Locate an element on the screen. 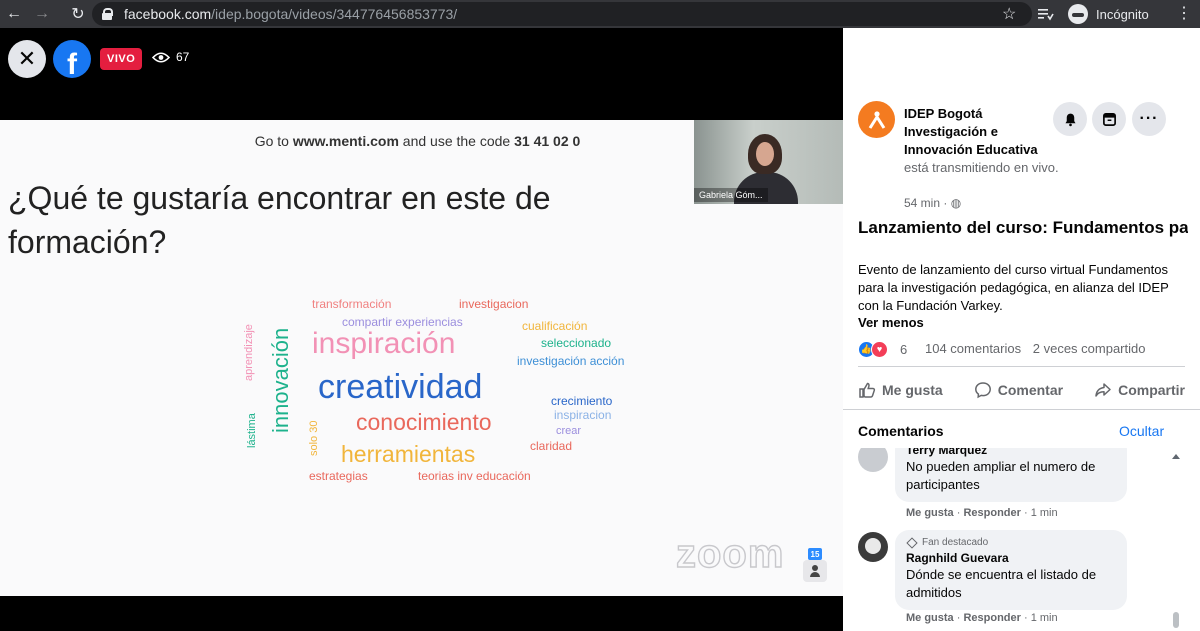 This screenshot has width=1200, height=631. follow-notifications-button is located at coordinates (1070, 119).